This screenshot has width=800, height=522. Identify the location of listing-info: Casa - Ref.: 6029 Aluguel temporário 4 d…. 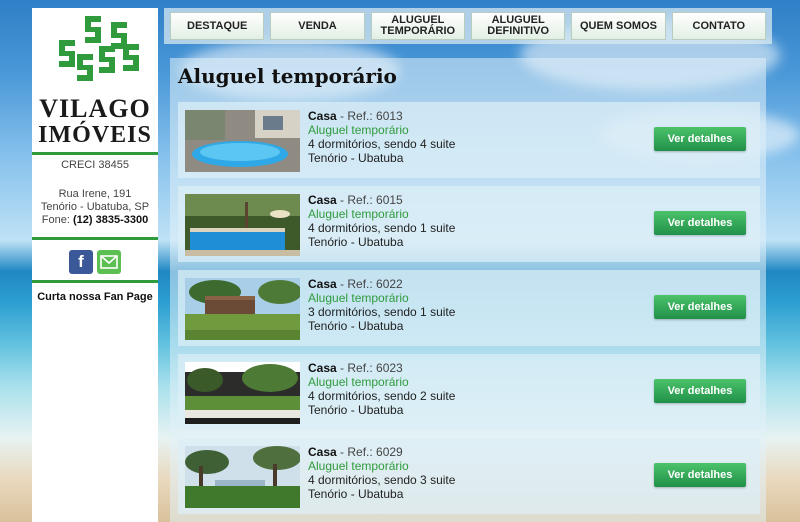
(381, 473).